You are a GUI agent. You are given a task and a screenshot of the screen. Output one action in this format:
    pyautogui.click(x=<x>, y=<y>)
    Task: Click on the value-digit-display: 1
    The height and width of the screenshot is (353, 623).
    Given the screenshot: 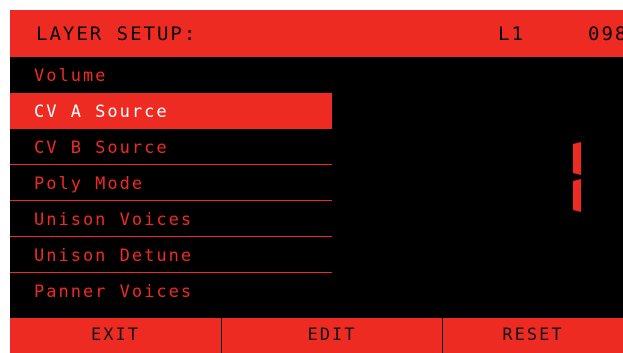 What is the action you would take?
    pyautogui.click(x=577, y=177)
    